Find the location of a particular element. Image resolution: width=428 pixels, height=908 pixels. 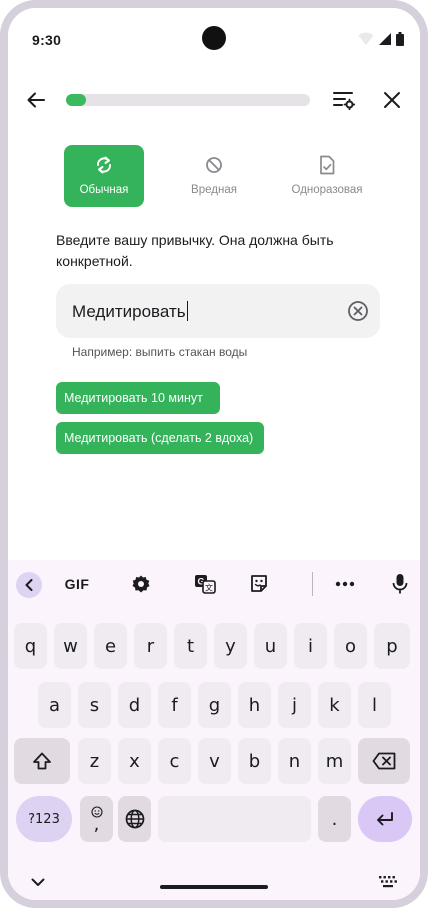

hide-keyboard-button is located at coordinates (38, 882).